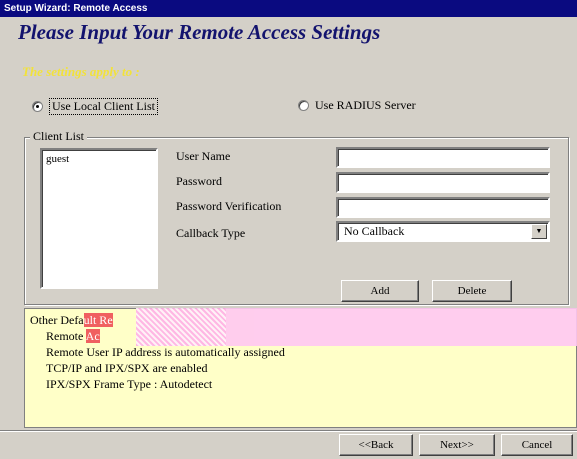  What do you see at coordinates (443, 207) in the screenshot?
I see `password-verification-input` at bounding box center [443, 207].